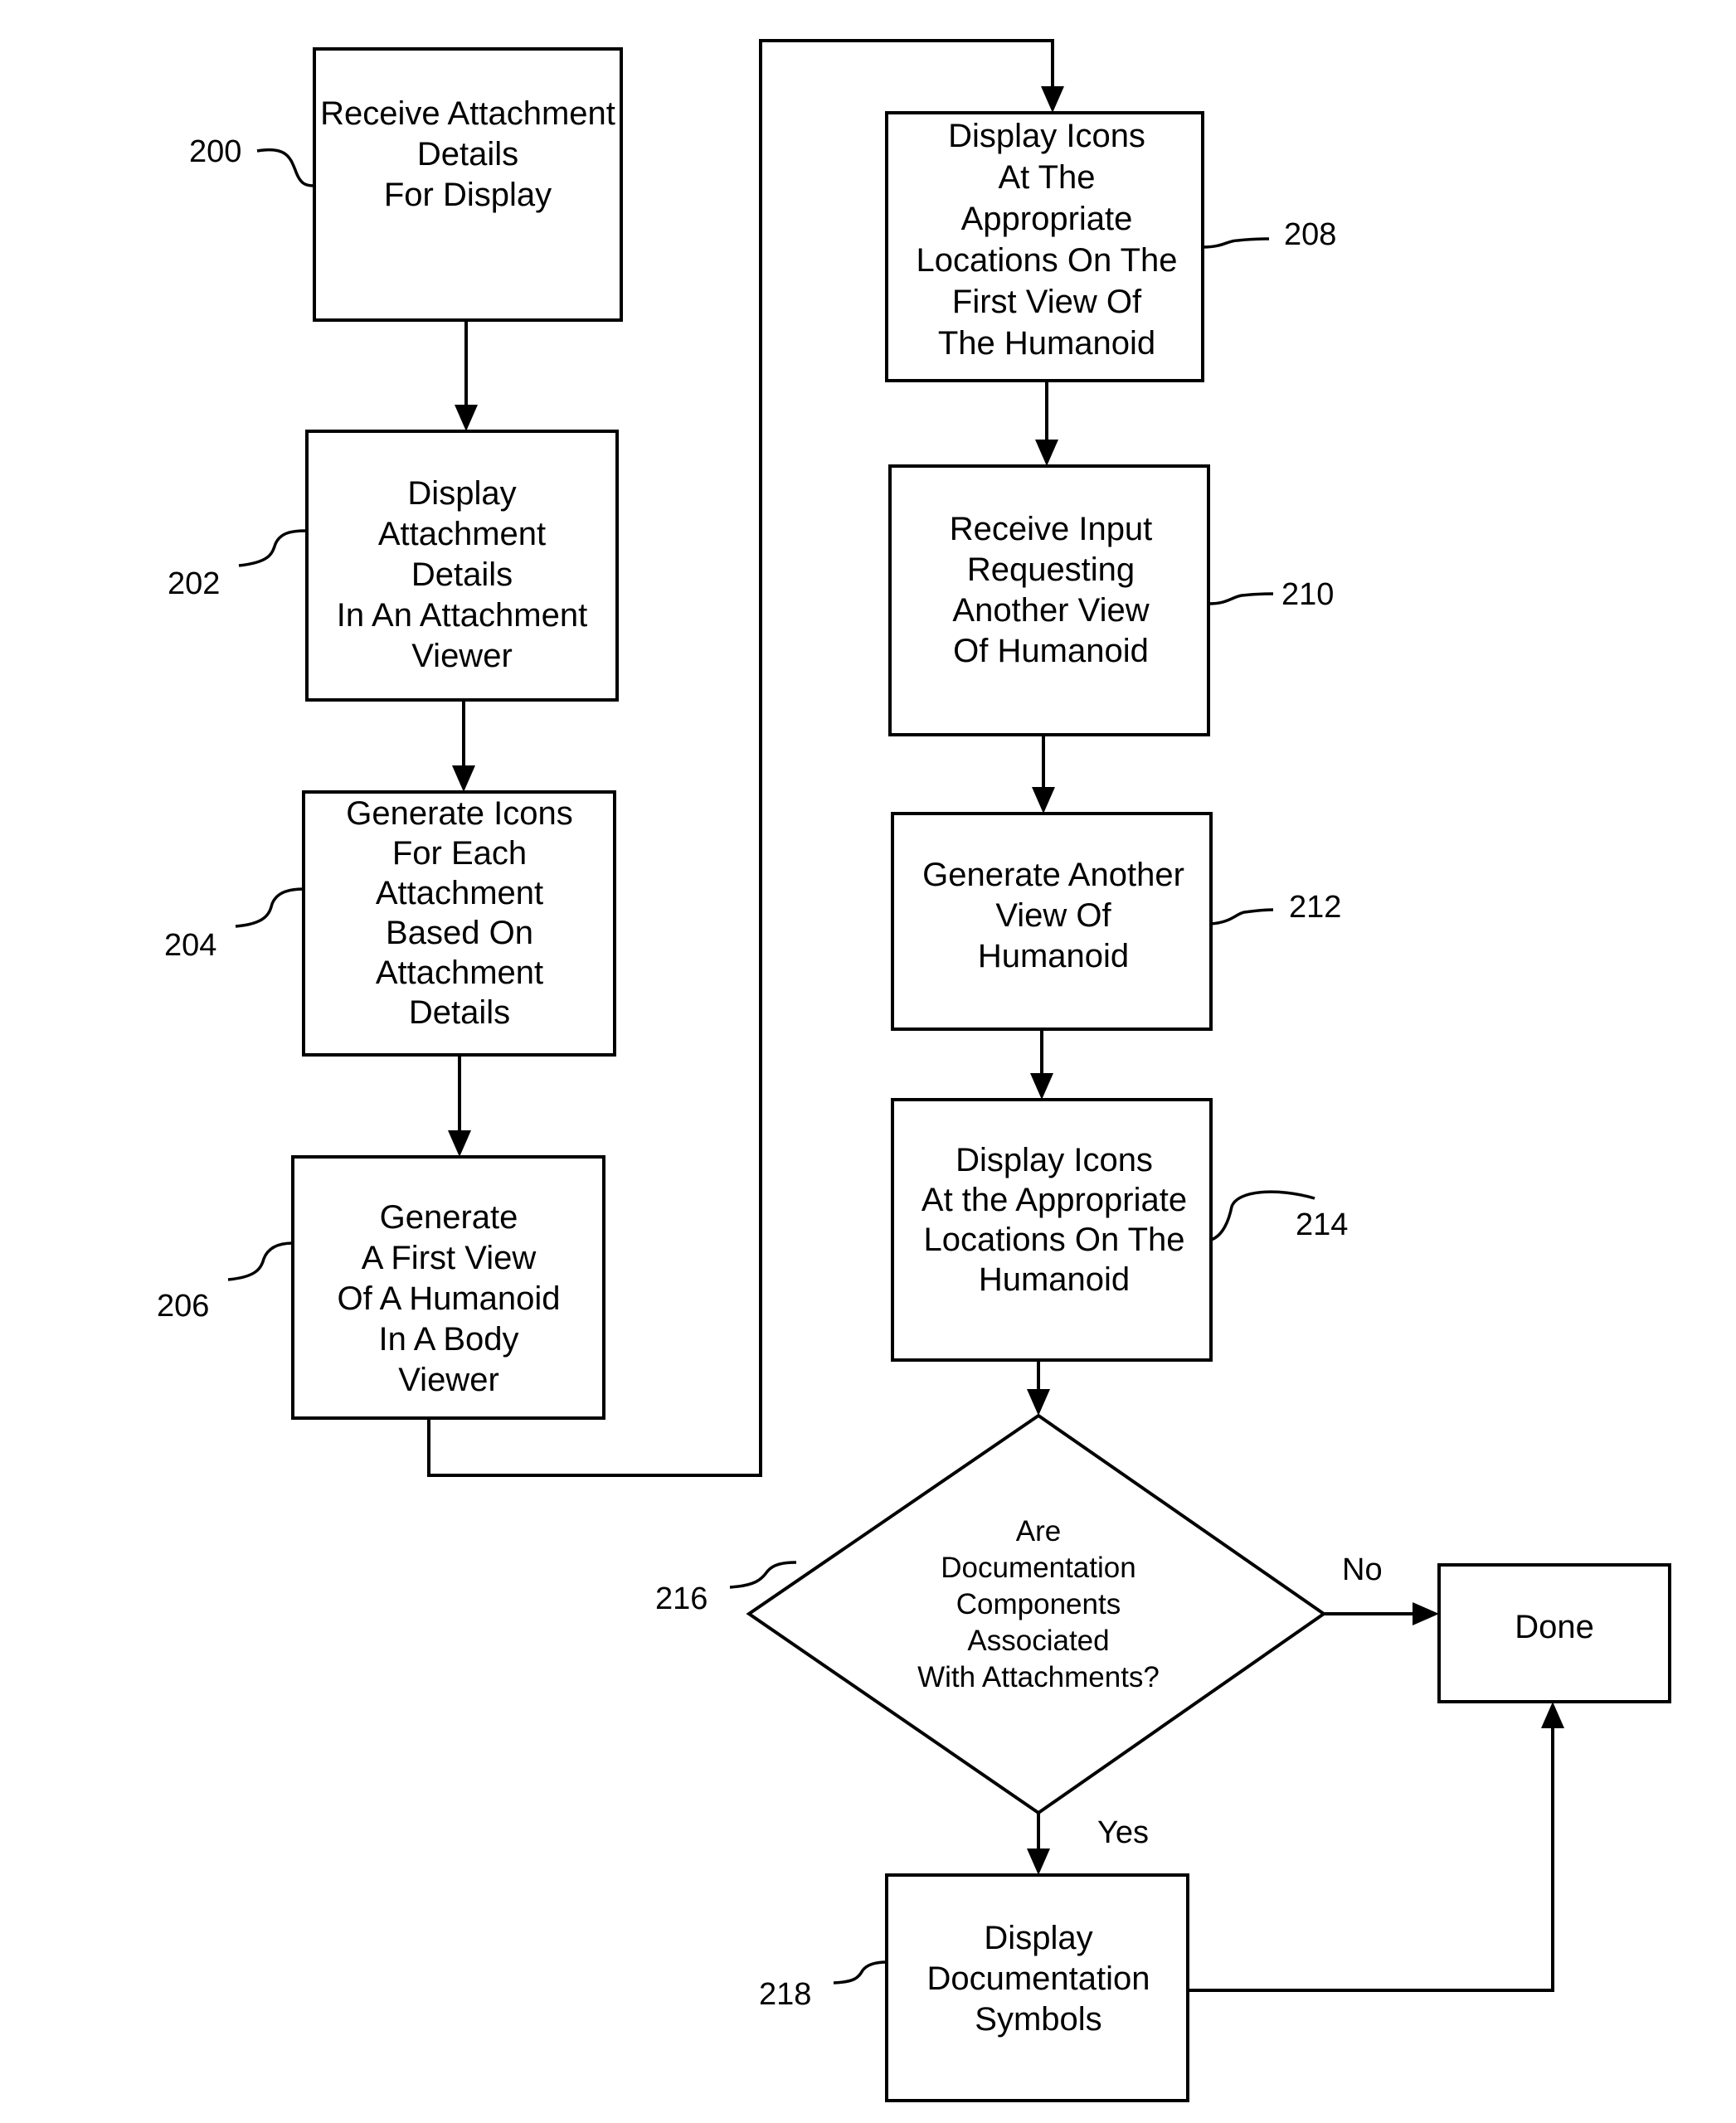 This screenshot has height=2123, width=1736. I want to click on node-text-line: Of A Humanoid, so click(448, 1298).